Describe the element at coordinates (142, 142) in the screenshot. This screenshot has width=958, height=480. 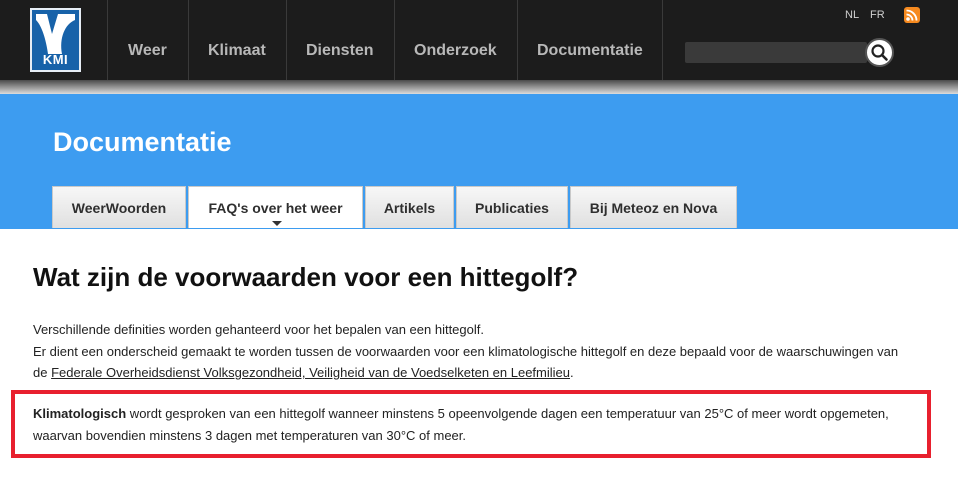
I see `section-title: Documentatie` at that location.